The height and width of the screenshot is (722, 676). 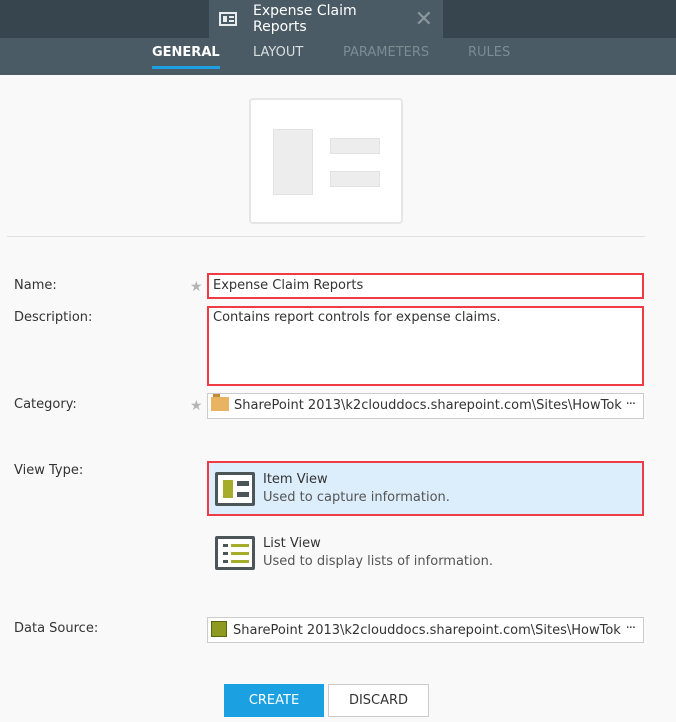 What do you see at coordinates (326, 236) in the screenshot?
I see `divider` at bounding box center [326, 236].